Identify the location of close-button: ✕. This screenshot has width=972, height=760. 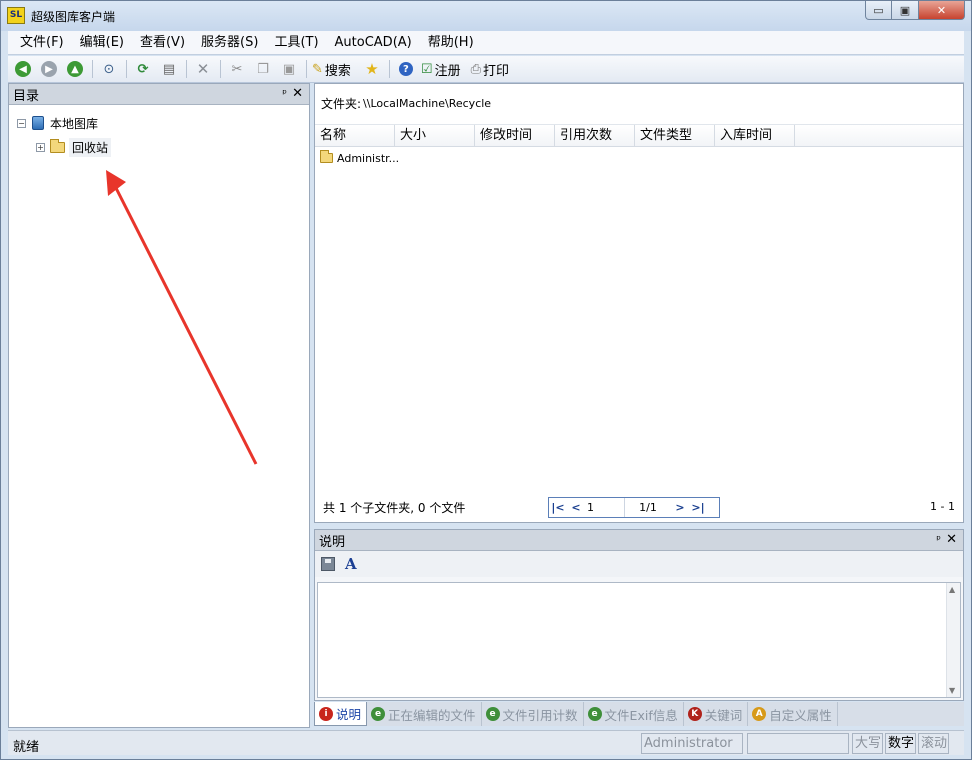
(942, 10).